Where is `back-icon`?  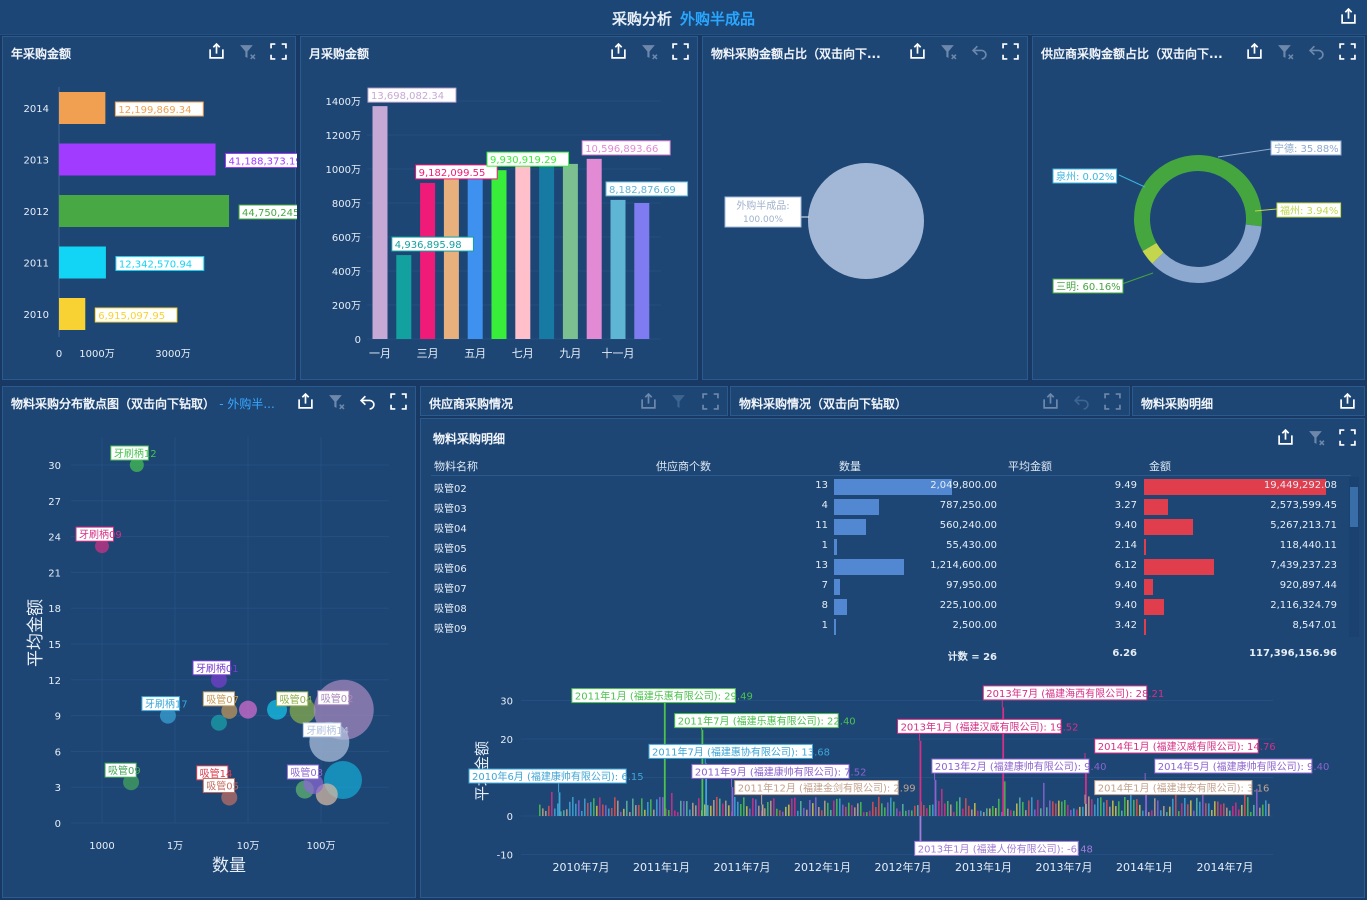
back-icon is located at coordinates (1081, 401).